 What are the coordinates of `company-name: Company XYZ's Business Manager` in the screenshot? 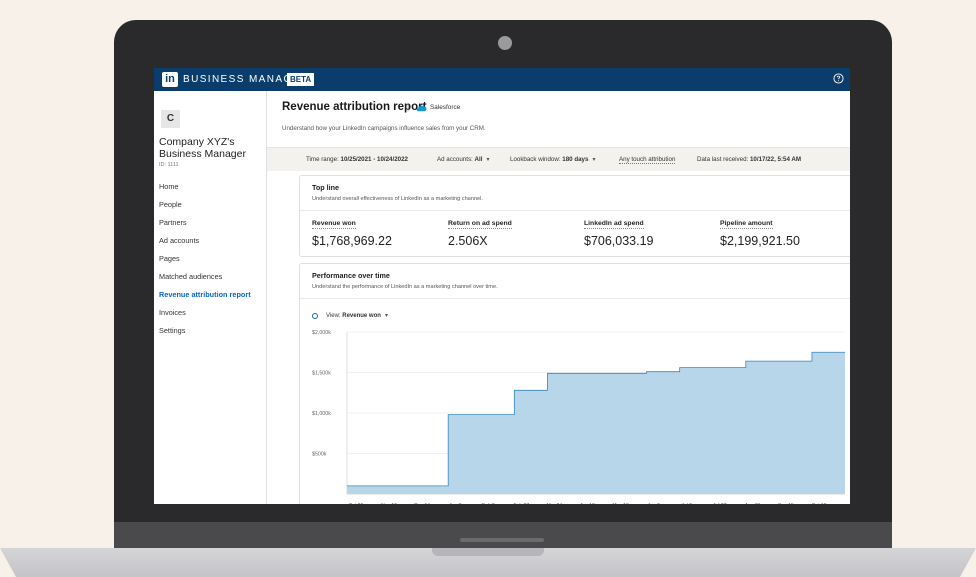 It's located at (202, 148).